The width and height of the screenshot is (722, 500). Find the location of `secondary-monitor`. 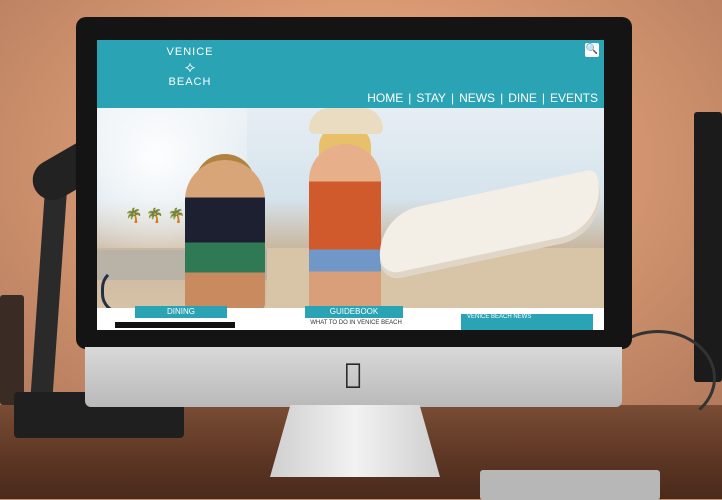

secondary-monitor is located at coordinates (708, 247).